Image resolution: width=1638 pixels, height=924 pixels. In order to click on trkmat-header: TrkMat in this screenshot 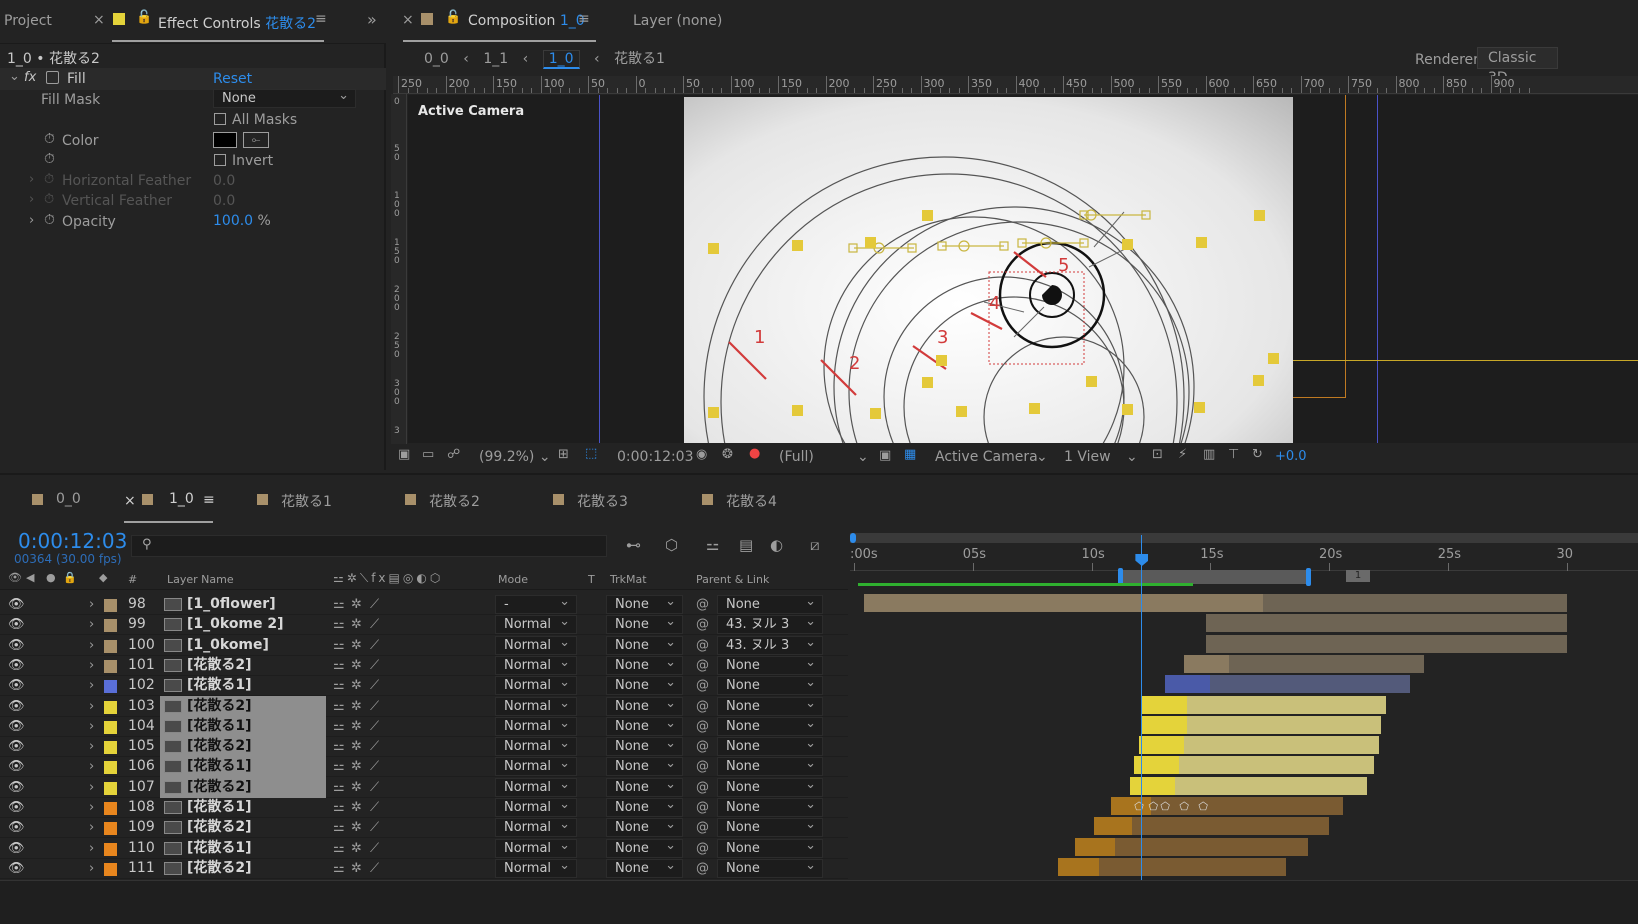, I will do `click(628, 579)`.